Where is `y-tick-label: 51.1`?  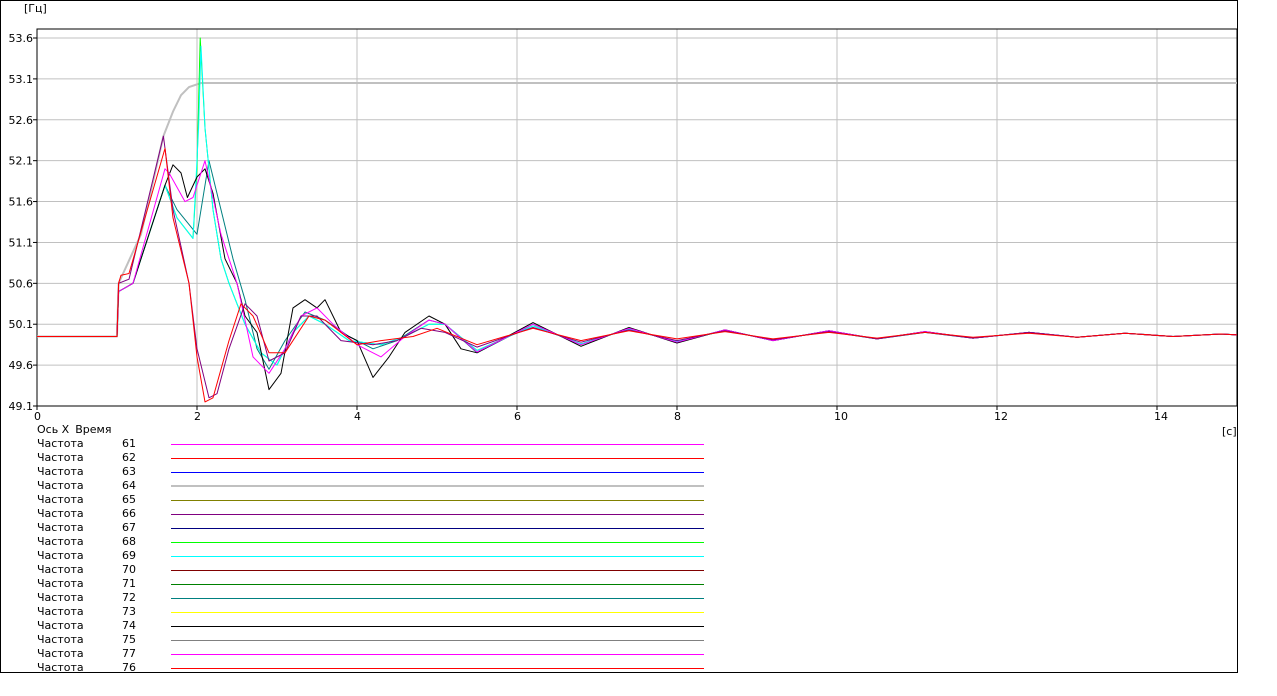 y-tick-label: 51.1 is located at coordinates (21, 242).